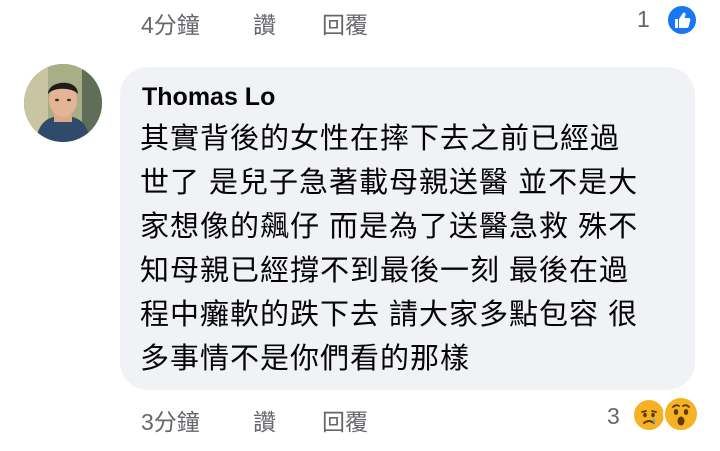 This screenshot has height=451, width=720. I want to click on comment-actions: 3分鐘 讚 回覆 3, so click(360, 417).